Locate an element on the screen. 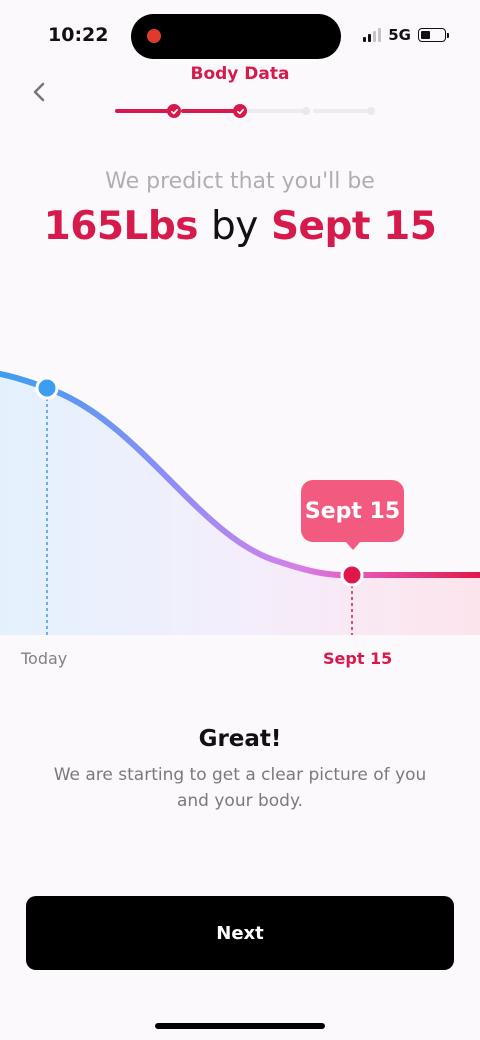 This screenshot has width=480, height=1040. prediction-headline: 165Lbs by Sept 15 is located at coordinates (240, 226).